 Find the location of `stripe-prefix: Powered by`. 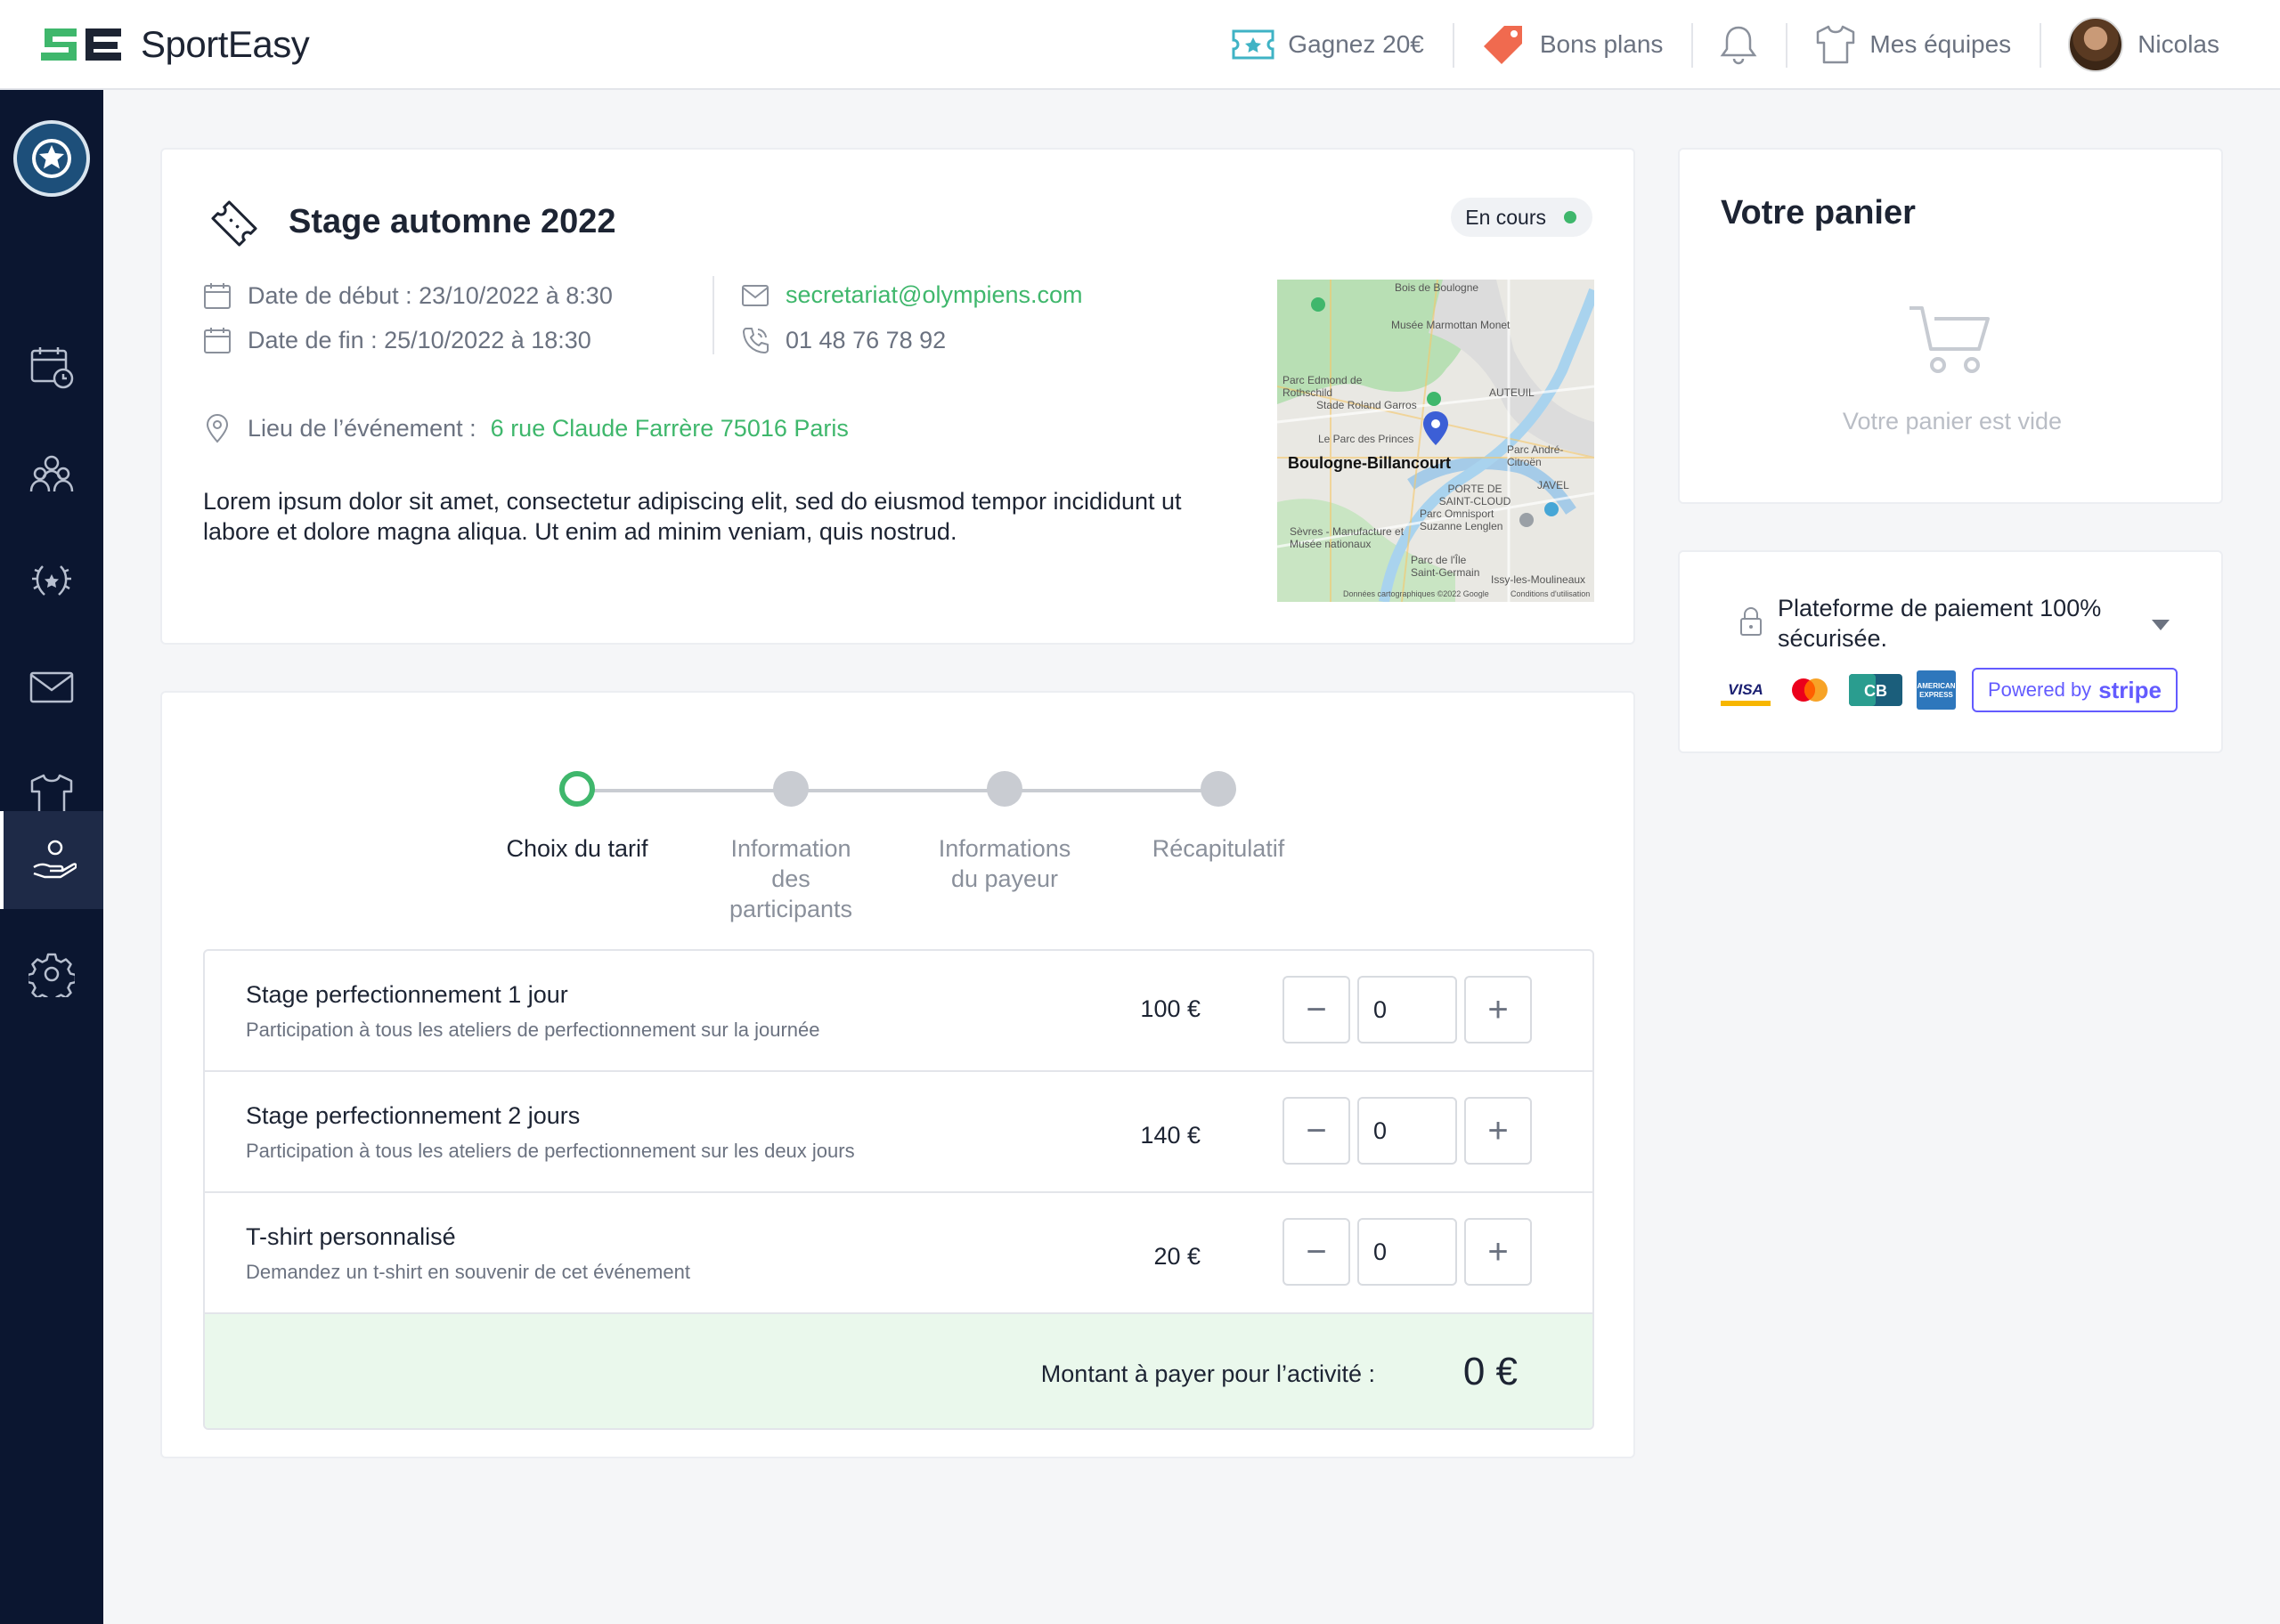

stripe-prefix: Powered by is located at coordinates (2040, 689).